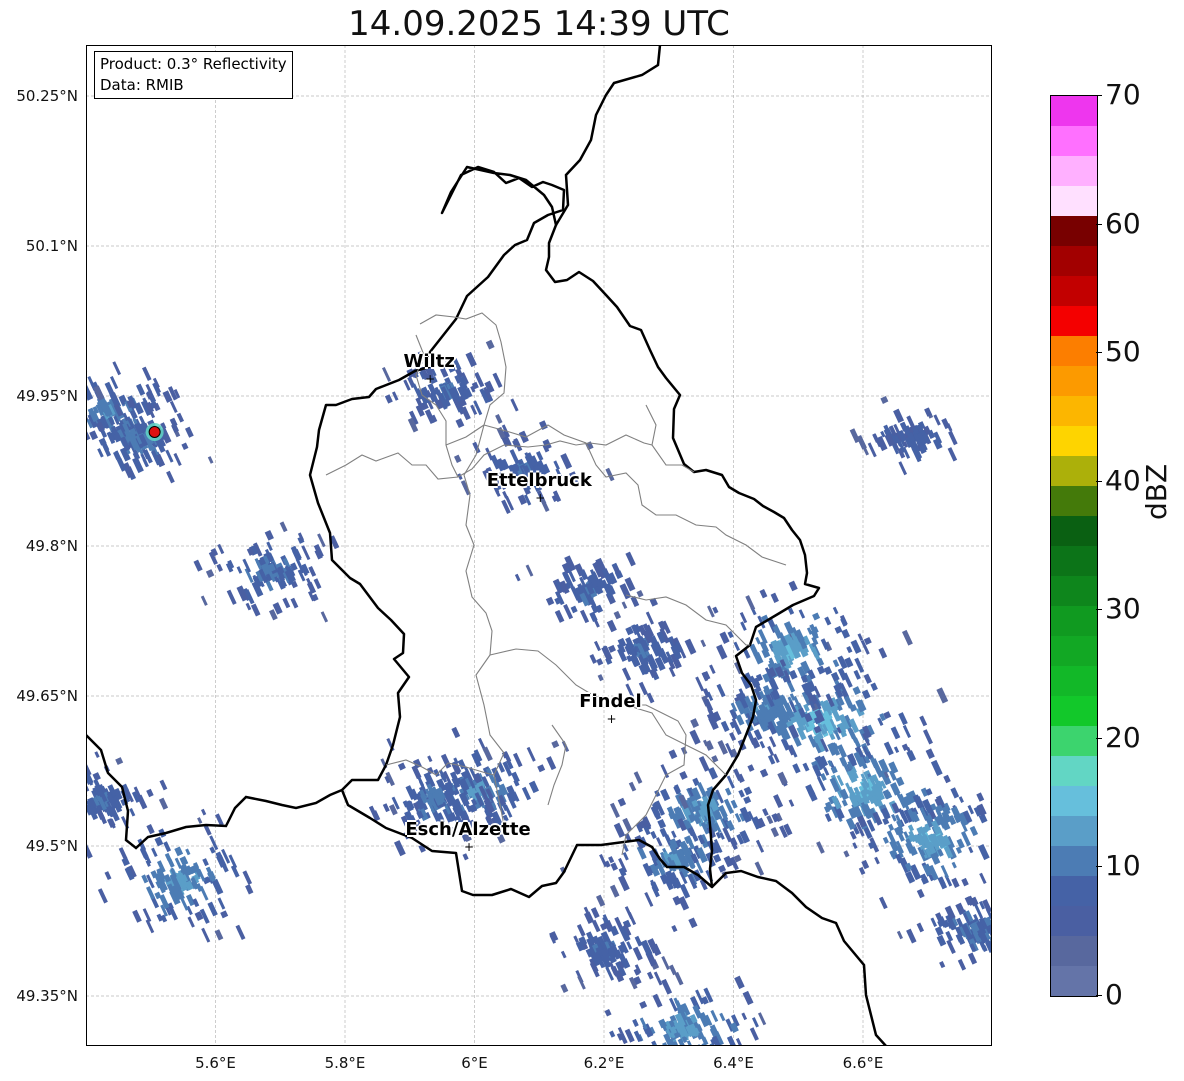 Image resolution: width=1184 pixels, height=1081 pixels. I want to click on city-label-0: Wiltz, so click(429, 361).